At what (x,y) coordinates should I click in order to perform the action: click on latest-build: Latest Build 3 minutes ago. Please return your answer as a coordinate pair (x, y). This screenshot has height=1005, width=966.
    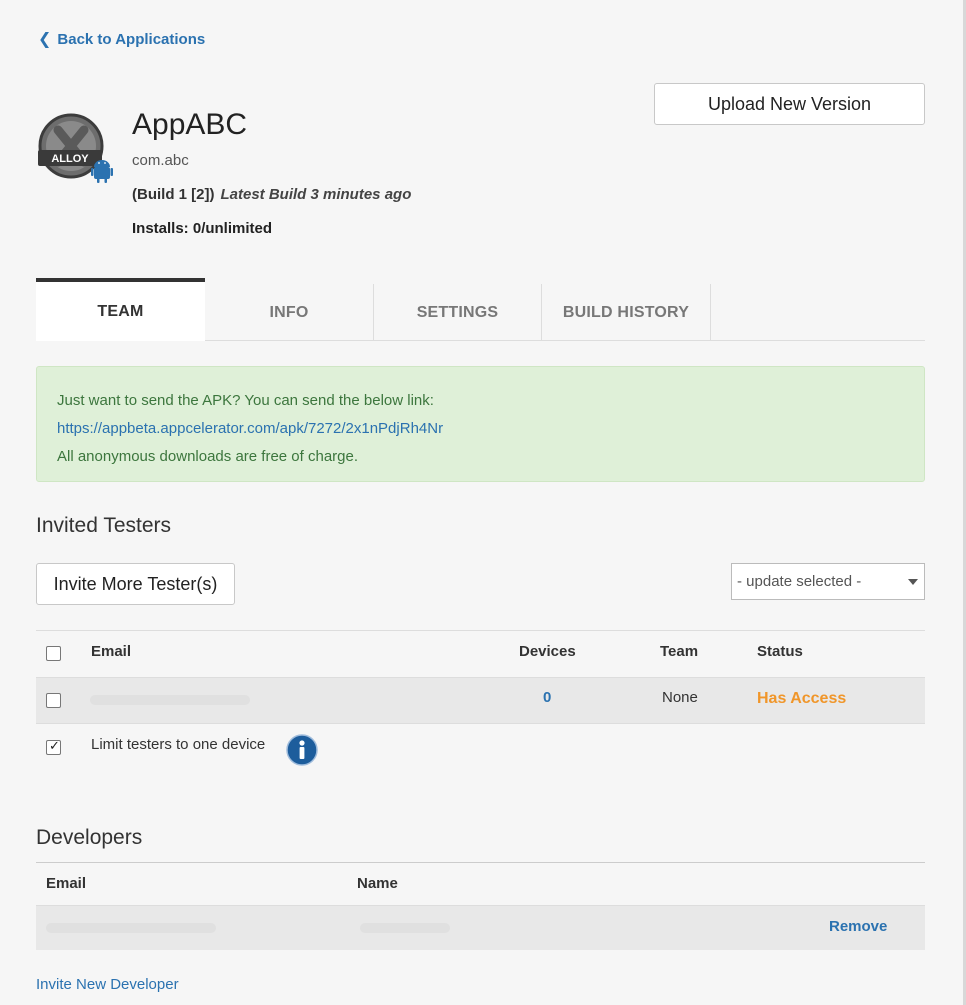
    Looking at the image, I should click on (316, 194).